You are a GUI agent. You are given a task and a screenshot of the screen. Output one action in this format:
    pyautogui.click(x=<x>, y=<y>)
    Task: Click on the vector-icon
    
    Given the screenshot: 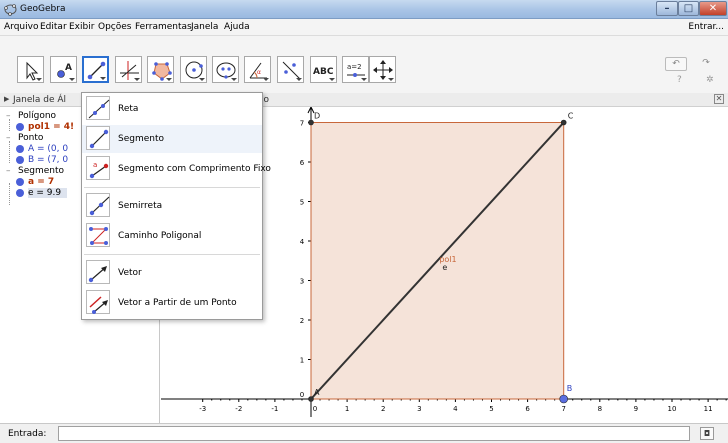 What is the action you would take?
    pyautogui.click(x=97, y=274)
    